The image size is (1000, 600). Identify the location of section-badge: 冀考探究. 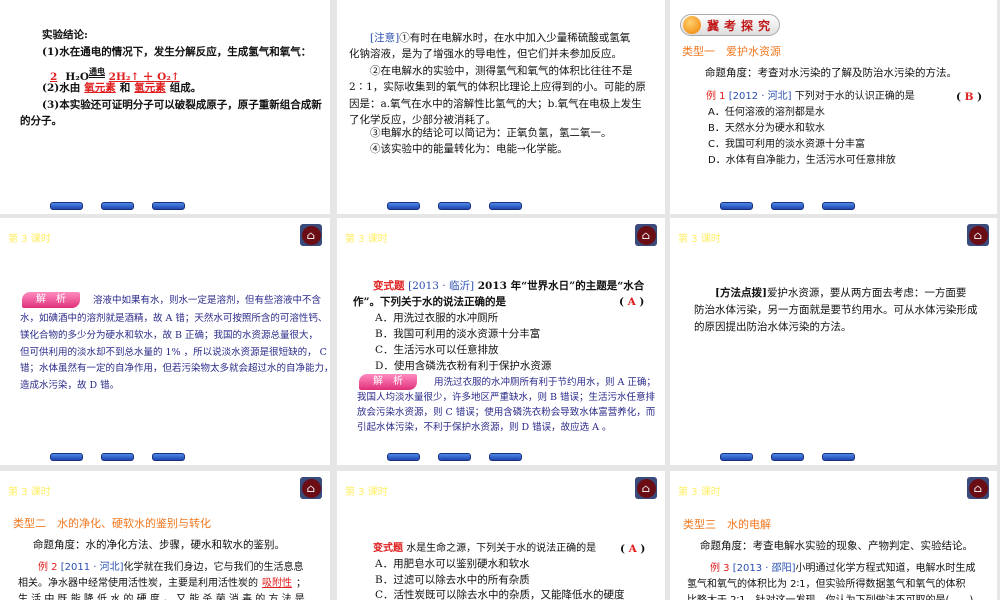
(730, 25).